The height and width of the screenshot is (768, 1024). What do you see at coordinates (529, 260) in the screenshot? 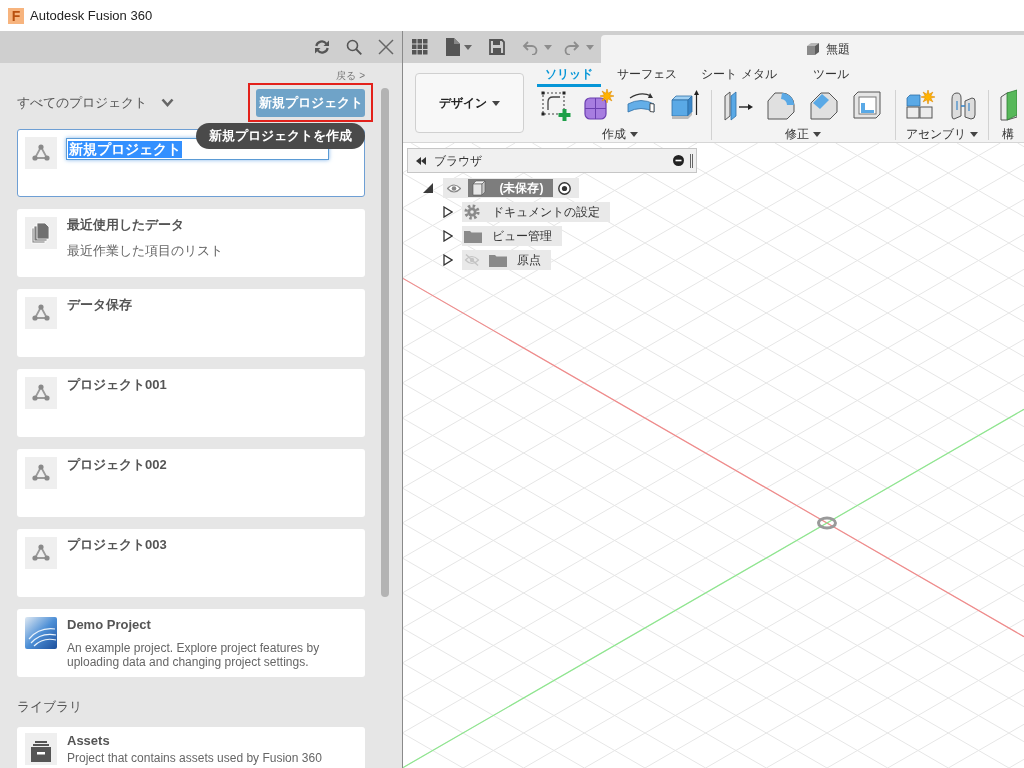
I see `tree-item-label: 原点` at bounding box center [529, 260].